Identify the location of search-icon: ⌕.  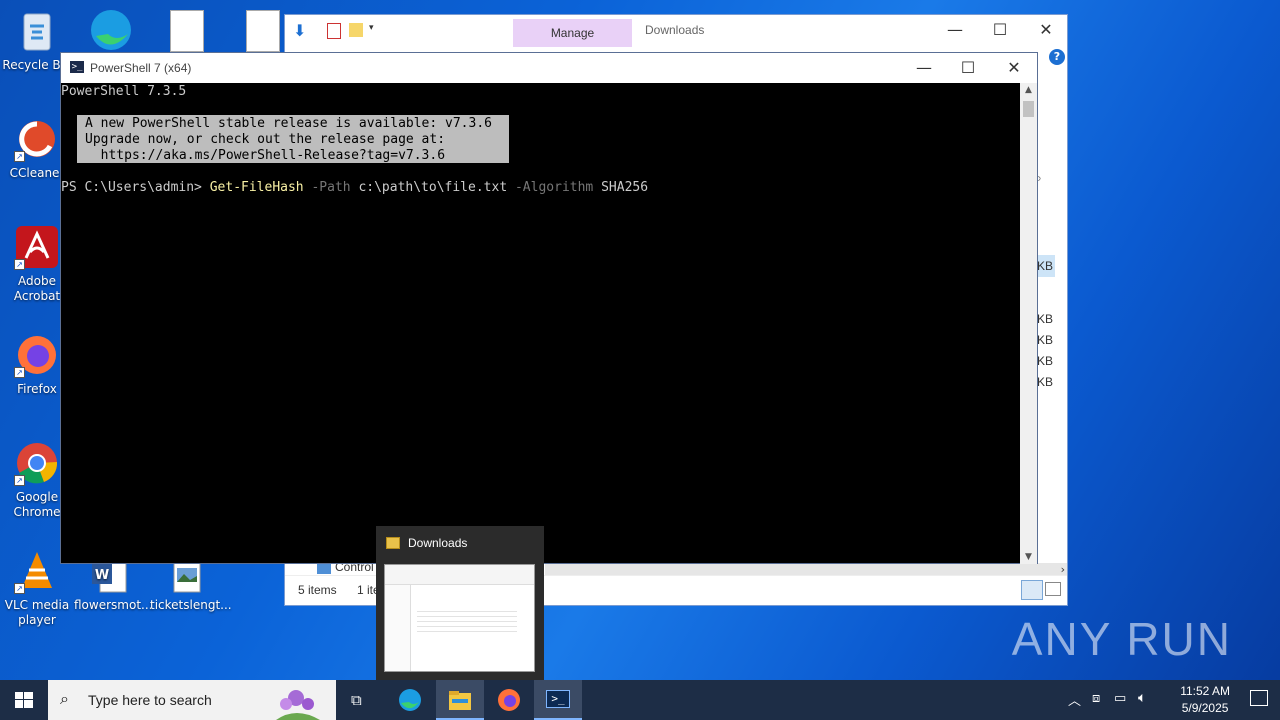
(64, 698).